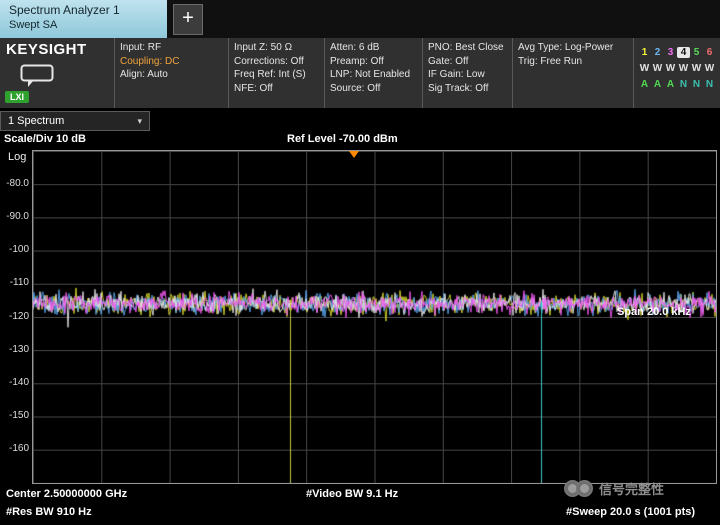 This screenshot has height=525, width=720. Describe the element at coordinates (657, 52) in the screenshot. I see `trace-2-number: 2` at that location.